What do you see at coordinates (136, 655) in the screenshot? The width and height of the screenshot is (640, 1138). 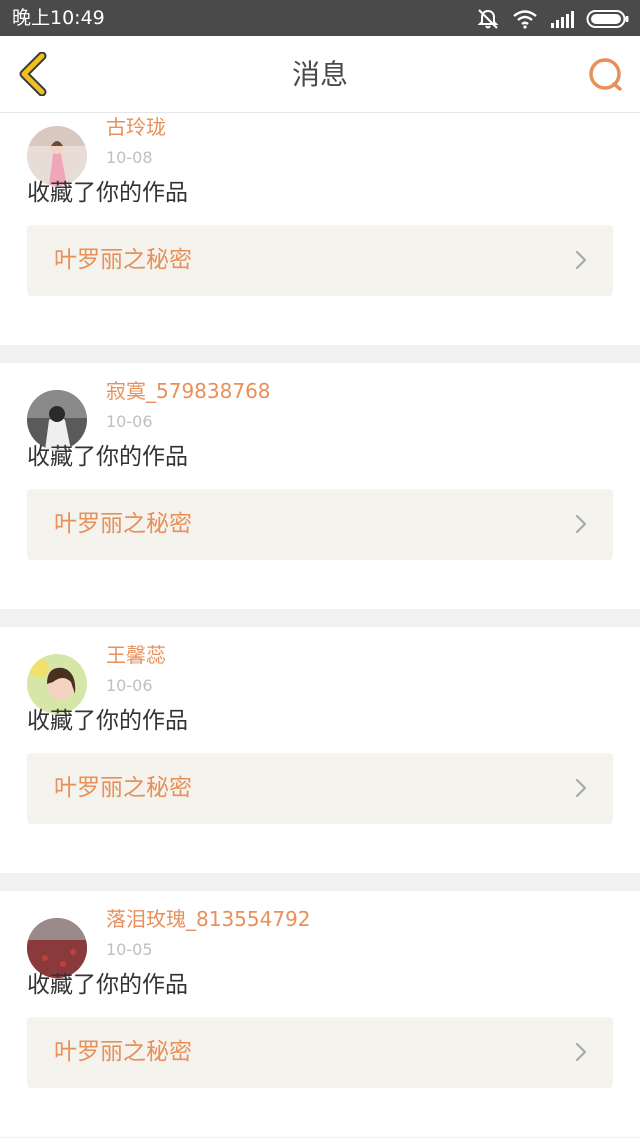 I see `username: 王馨蕊` at bounding box center [136, 655].